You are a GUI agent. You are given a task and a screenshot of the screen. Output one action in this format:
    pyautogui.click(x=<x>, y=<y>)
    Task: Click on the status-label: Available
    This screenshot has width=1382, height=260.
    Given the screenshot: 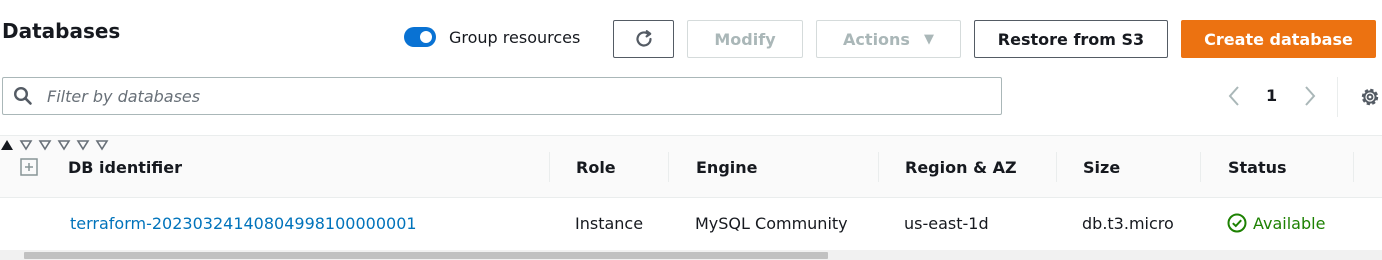 What is the action you would take?
    pyautogui.click(x=1289, y=223)
    